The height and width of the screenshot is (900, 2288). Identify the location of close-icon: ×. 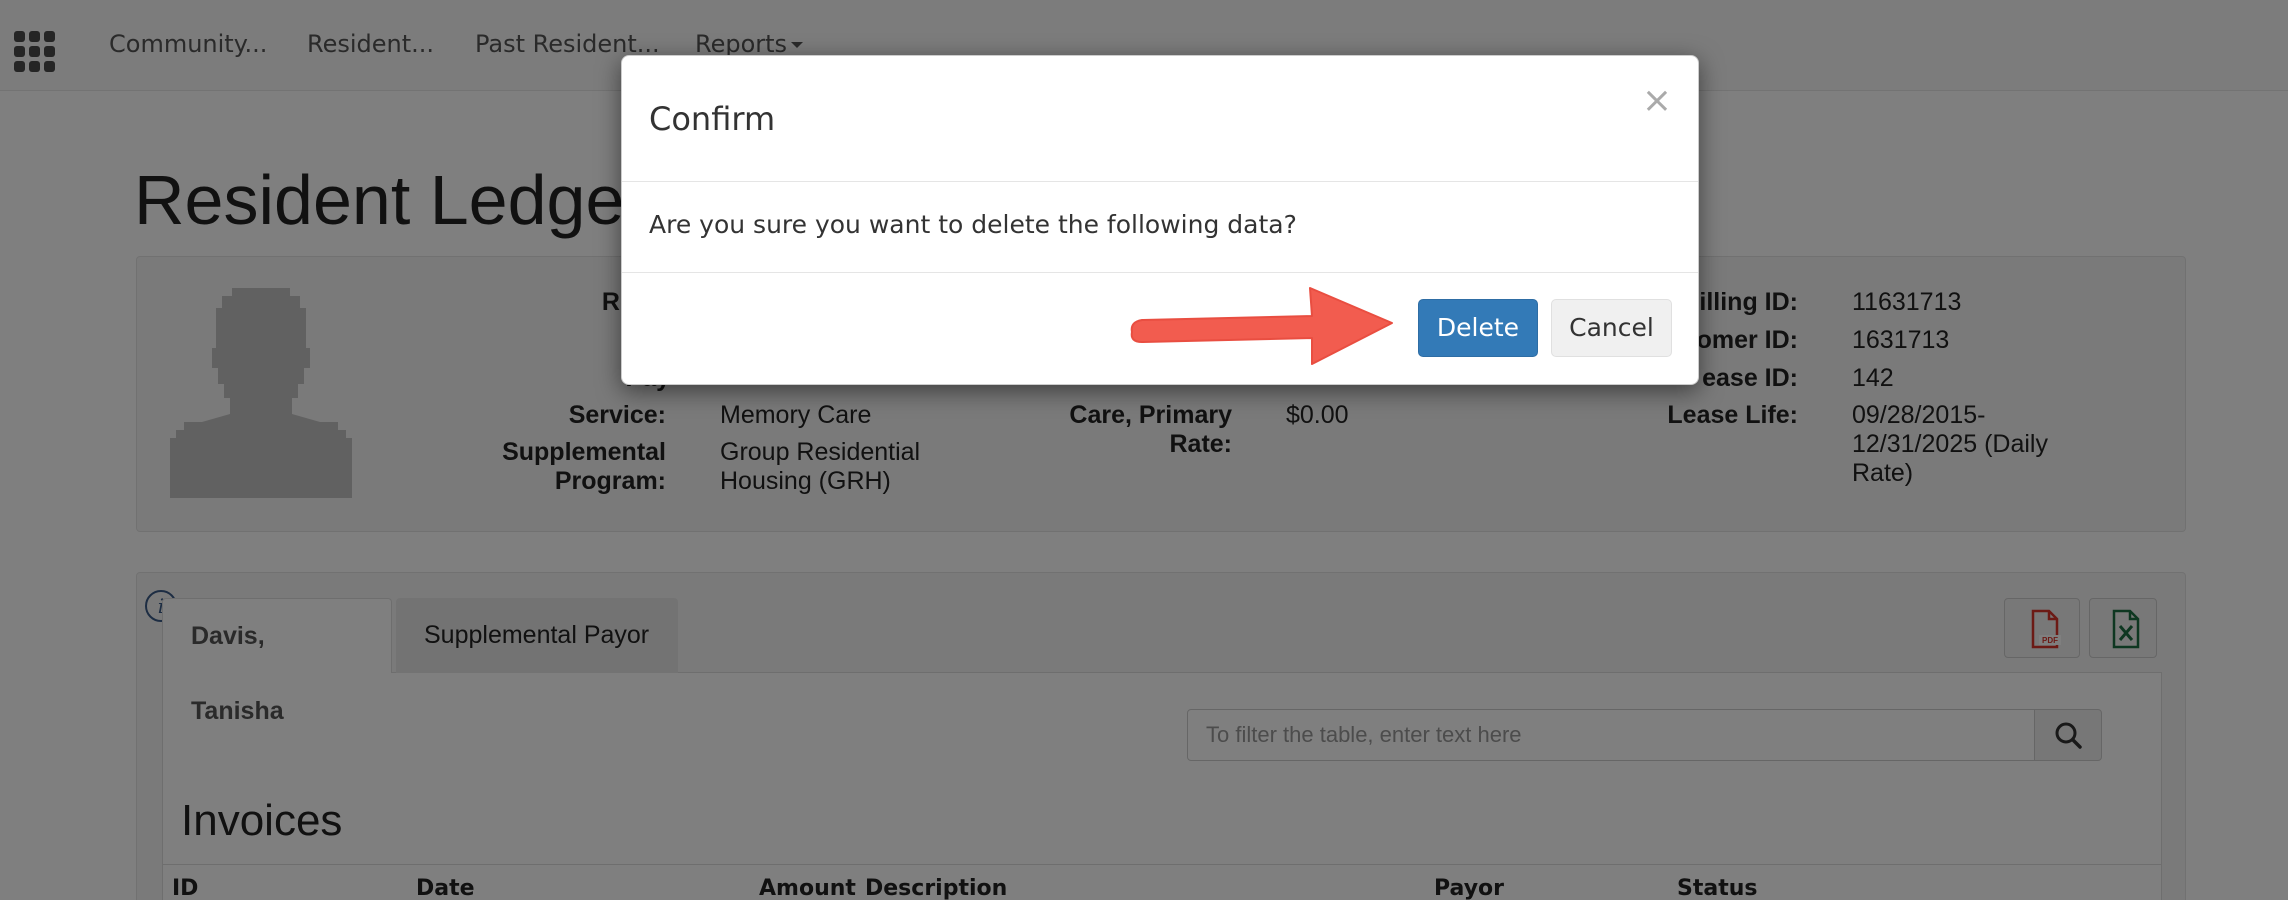
(1657, 100).